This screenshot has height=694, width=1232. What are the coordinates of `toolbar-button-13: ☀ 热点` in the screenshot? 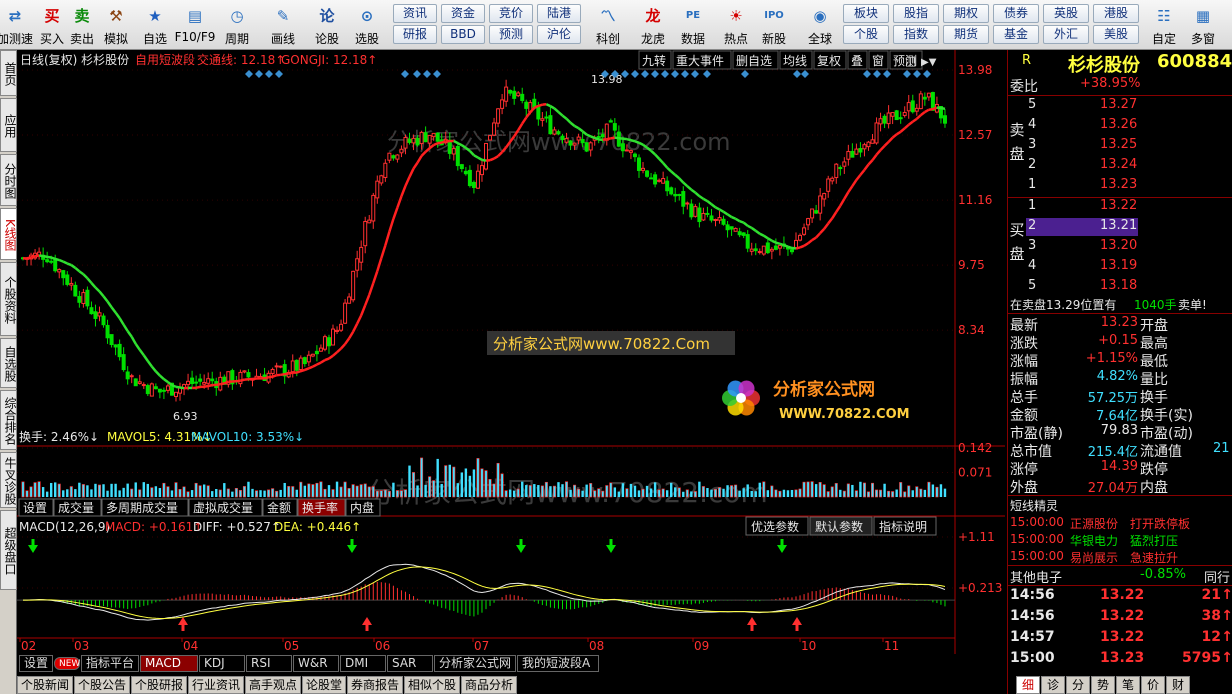 It's located at (736, 25).